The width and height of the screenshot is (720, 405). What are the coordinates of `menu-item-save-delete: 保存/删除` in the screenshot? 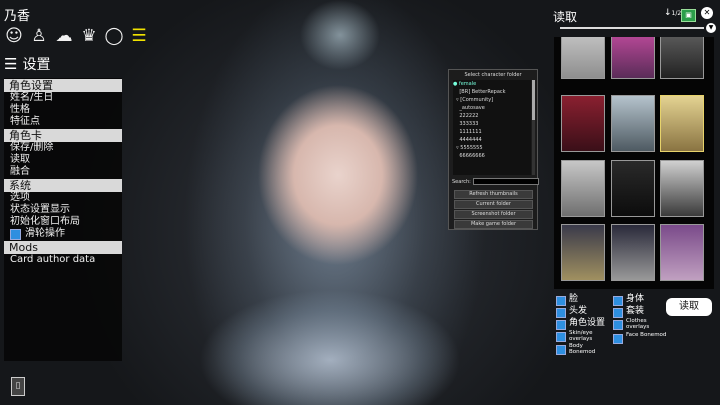 It's located at (63, 148).